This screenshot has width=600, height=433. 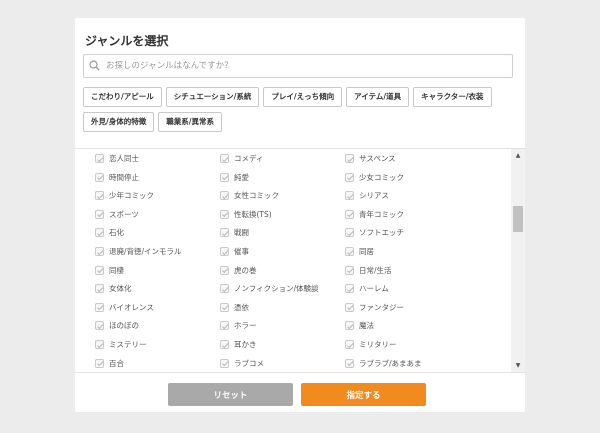 What do you see at coordinates (518, 219) in the screenshot?
I see `scrollbar-thumb` at bounding box center [518, 219].